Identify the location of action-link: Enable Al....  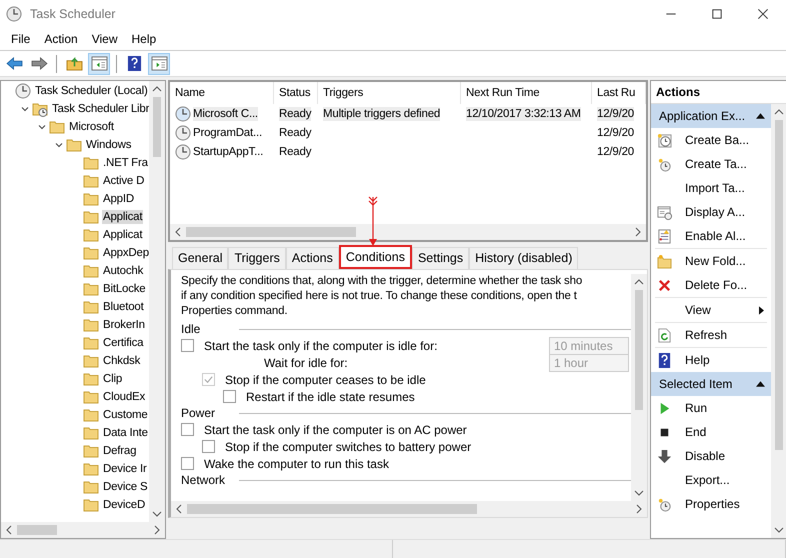
(728, 236).